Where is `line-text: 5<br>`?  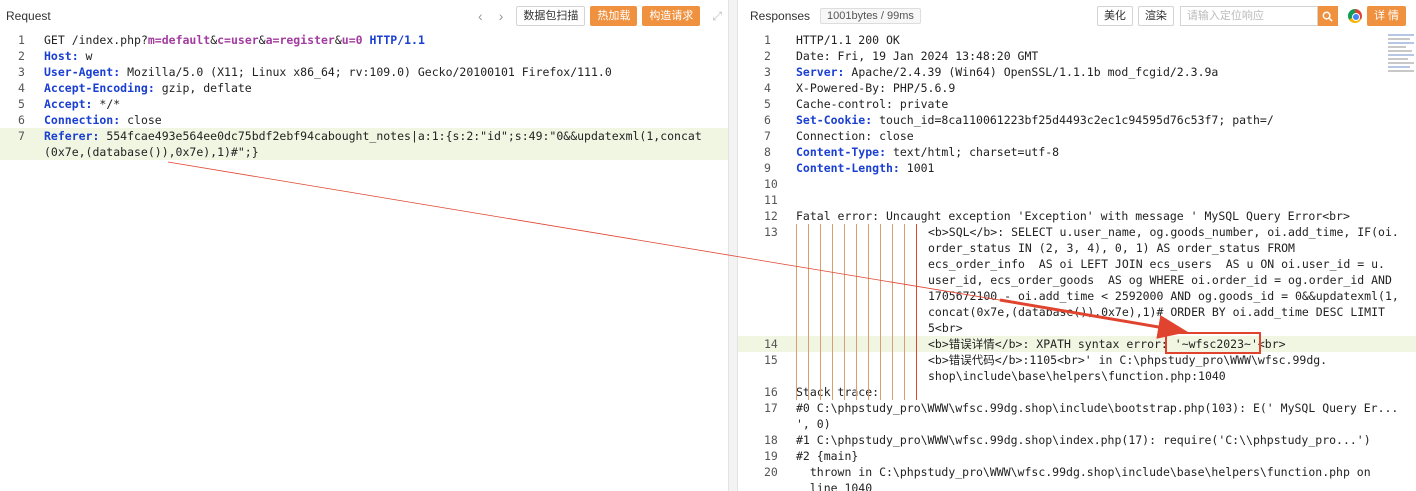 line-text: 5<br> is located at coordinates (1106, 328).